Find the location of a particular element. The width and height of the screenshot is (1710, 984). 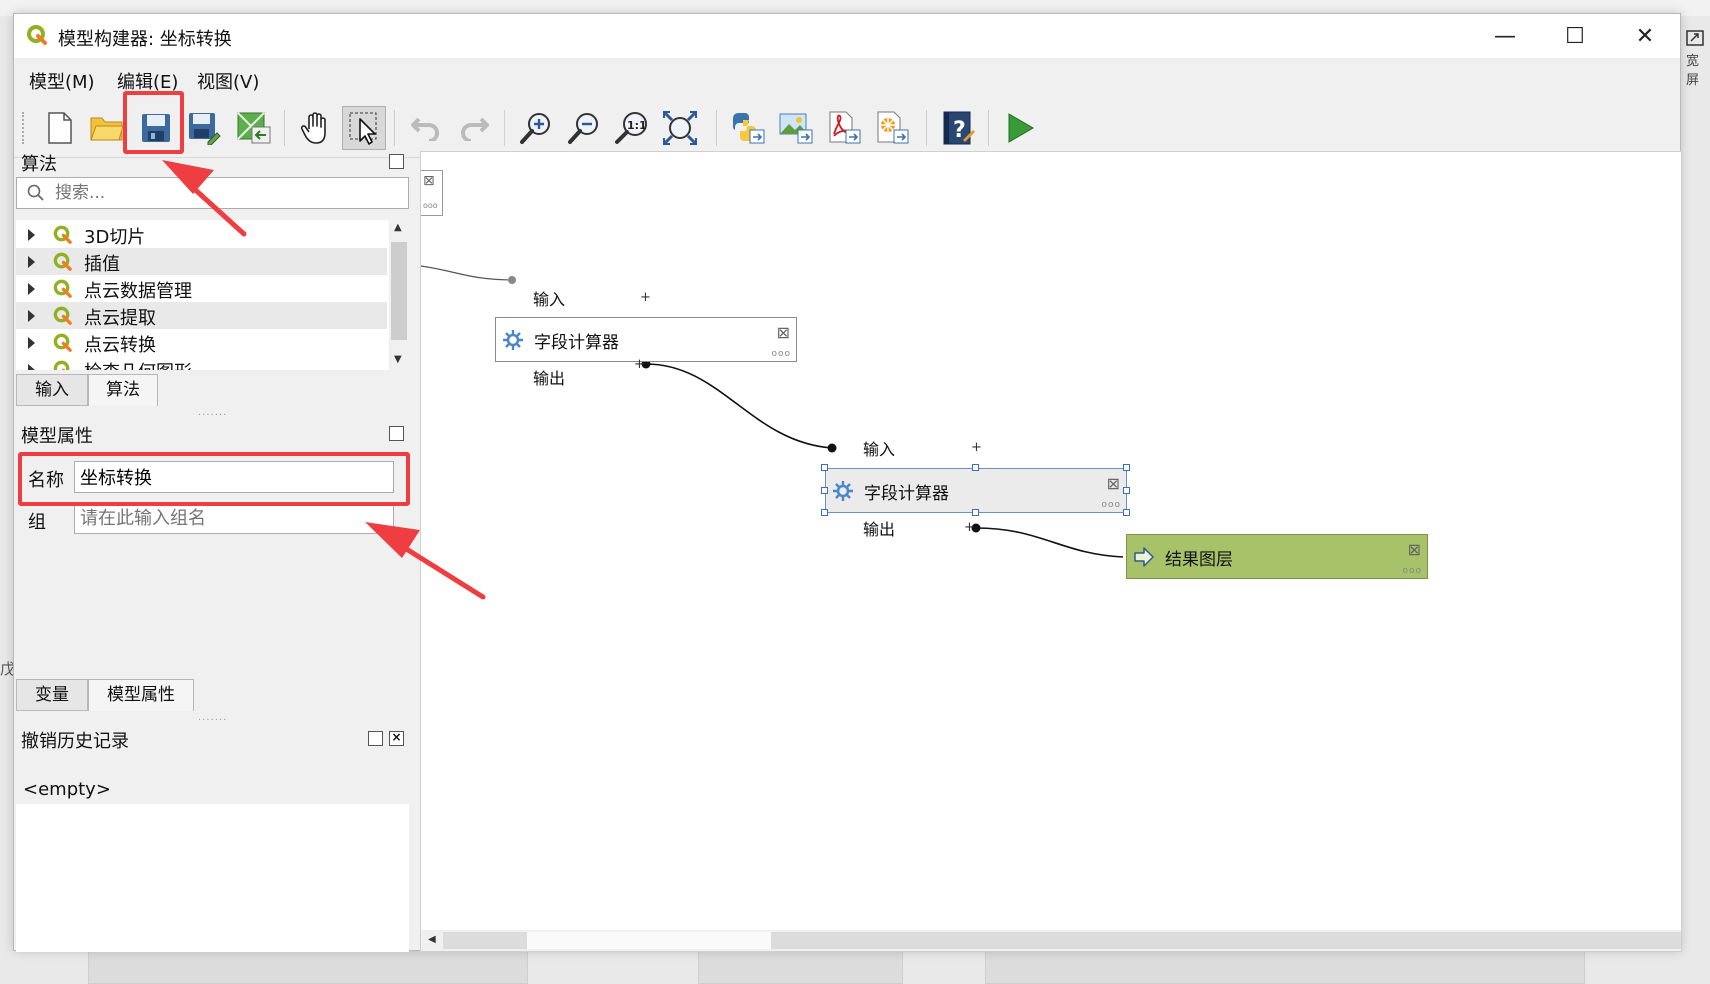

redo-icon is located at coordinates (475, 129).